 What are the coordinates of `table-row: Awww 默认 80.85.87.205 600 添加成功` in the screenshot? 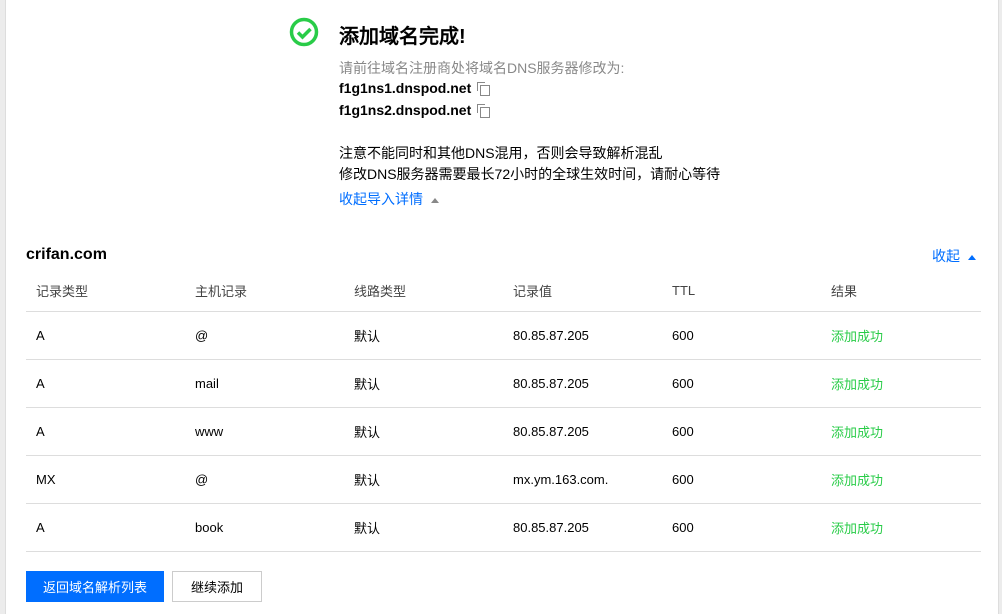 It's located at (503, 431).